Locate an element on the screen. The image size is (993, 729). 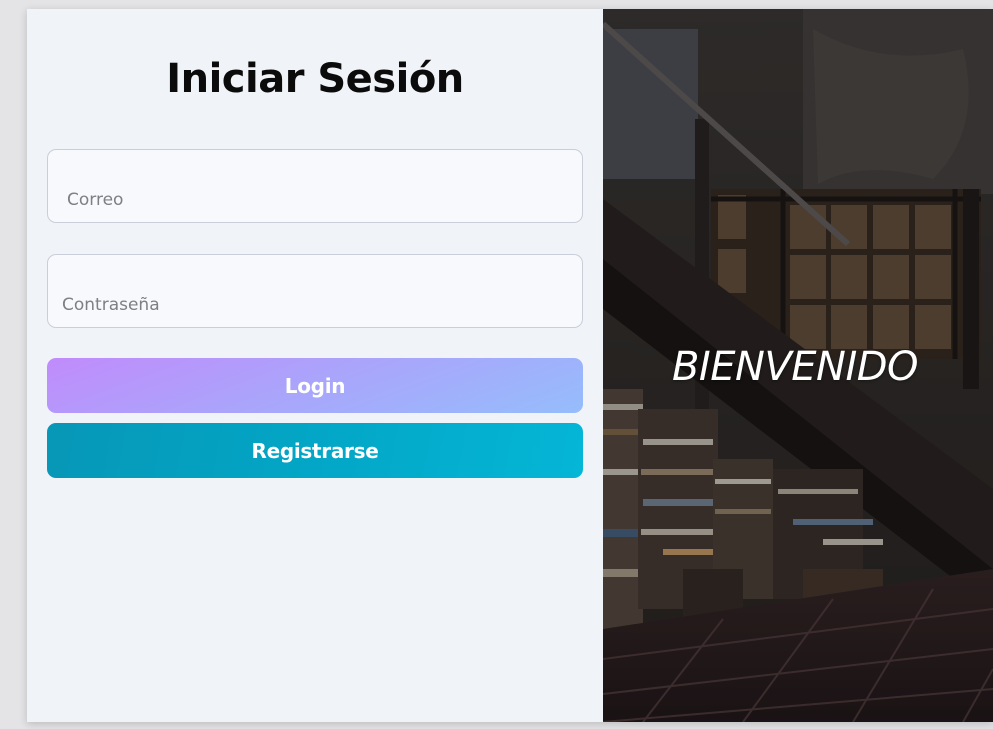
password-field is located at coordinates (315, 291).